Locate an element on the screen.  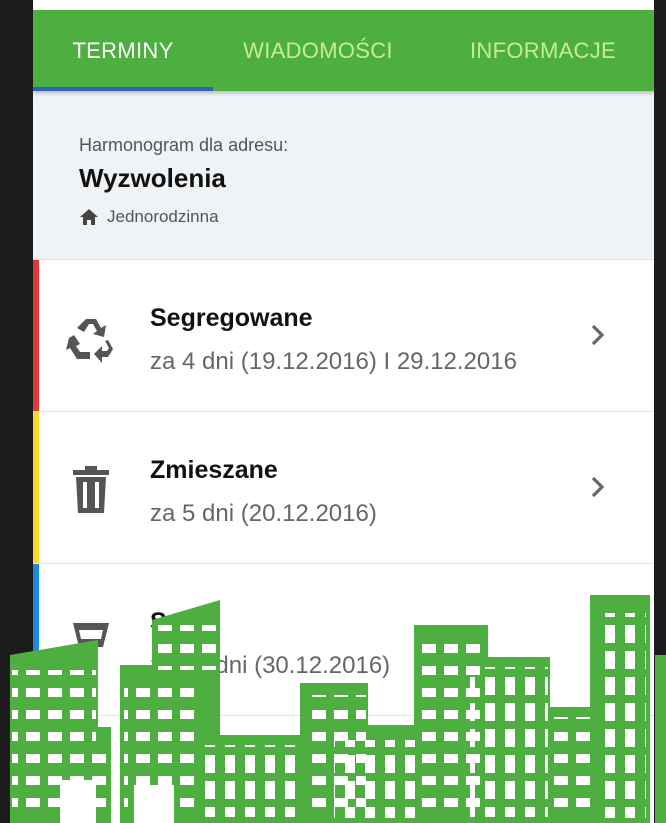
home-icon is located at coordinates (89, 217).